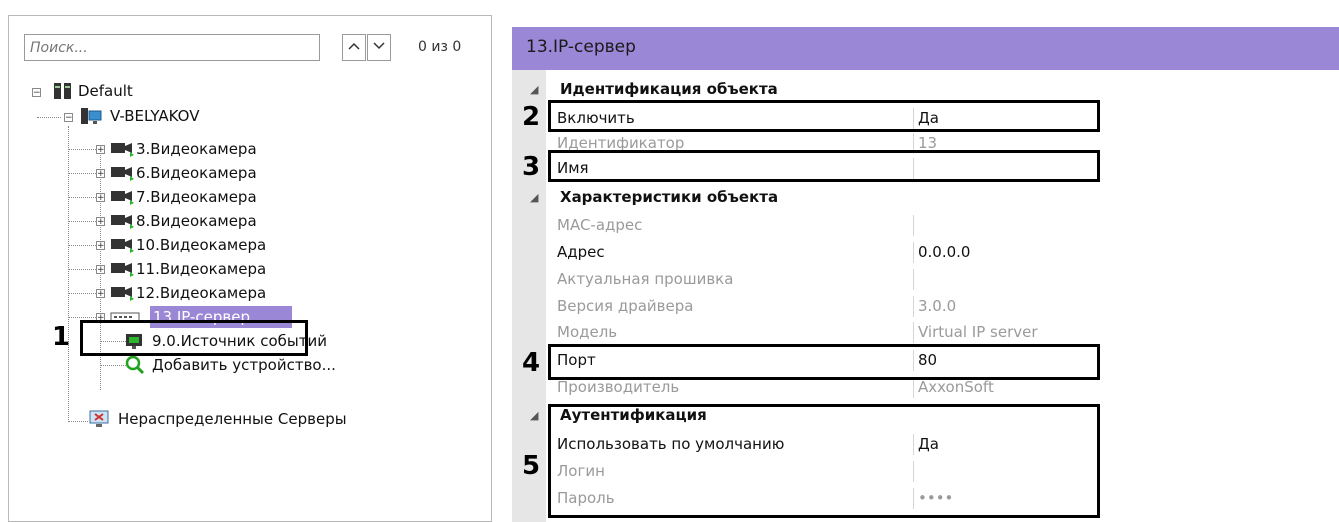 The height and width of the screenshot is (522, 1339). What do you see at coordinates (196, 149) in the screenshot?
I see `tree-item-camera: 3.Видеокамера` at bounding box center [196, 149].